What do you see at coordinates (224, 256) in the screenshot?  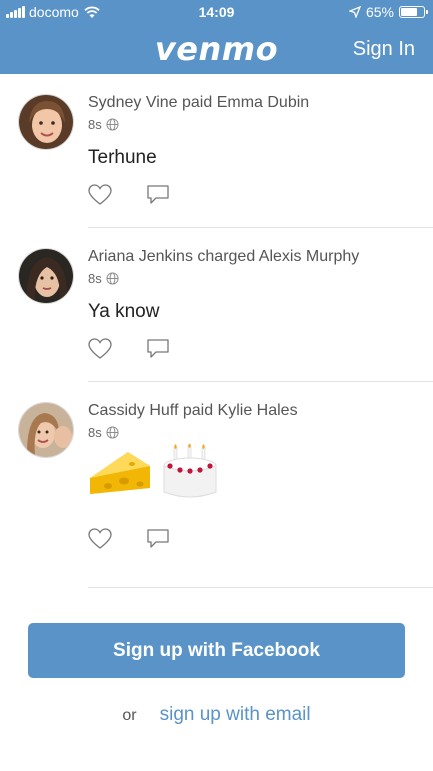 I see `story-headline: Ariana Jenkins charged Alexis Murphy` at bounding box center [224, 256].